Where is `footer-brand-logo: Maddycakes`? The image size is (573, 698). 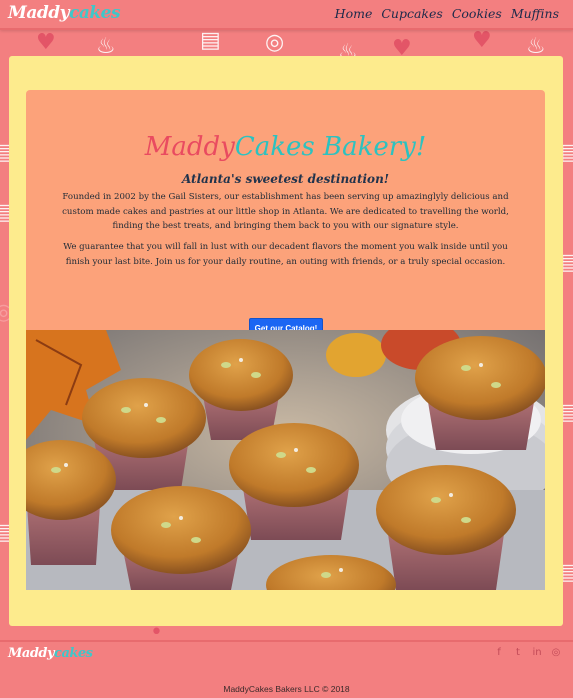 footer-brand-logo: Maddycakes is located at coordinates (50, 653).